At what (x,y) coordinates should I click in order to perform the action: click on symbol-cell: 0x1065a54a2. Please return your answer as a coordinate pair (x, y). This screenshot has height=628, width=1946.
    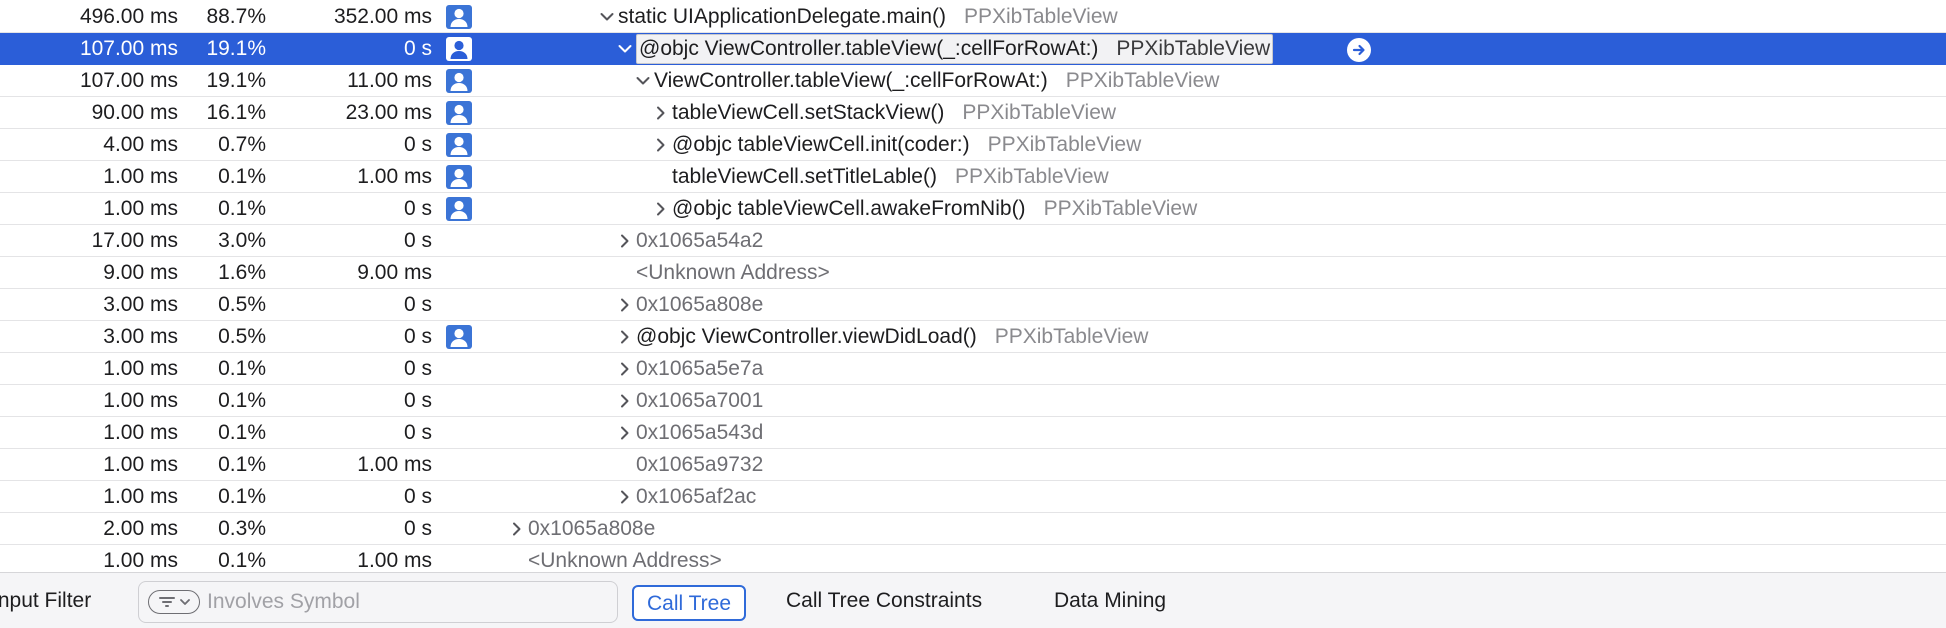
    Looking at the image, I should click on (699, 241).